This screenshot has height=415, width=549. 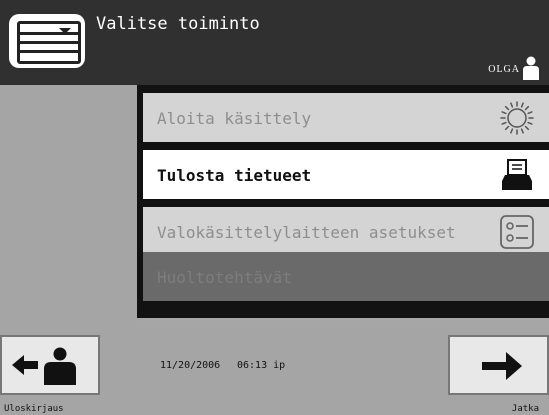 I want to click on menu-item-print-records: Tulosta tietueet, so click(x=346, y=174).